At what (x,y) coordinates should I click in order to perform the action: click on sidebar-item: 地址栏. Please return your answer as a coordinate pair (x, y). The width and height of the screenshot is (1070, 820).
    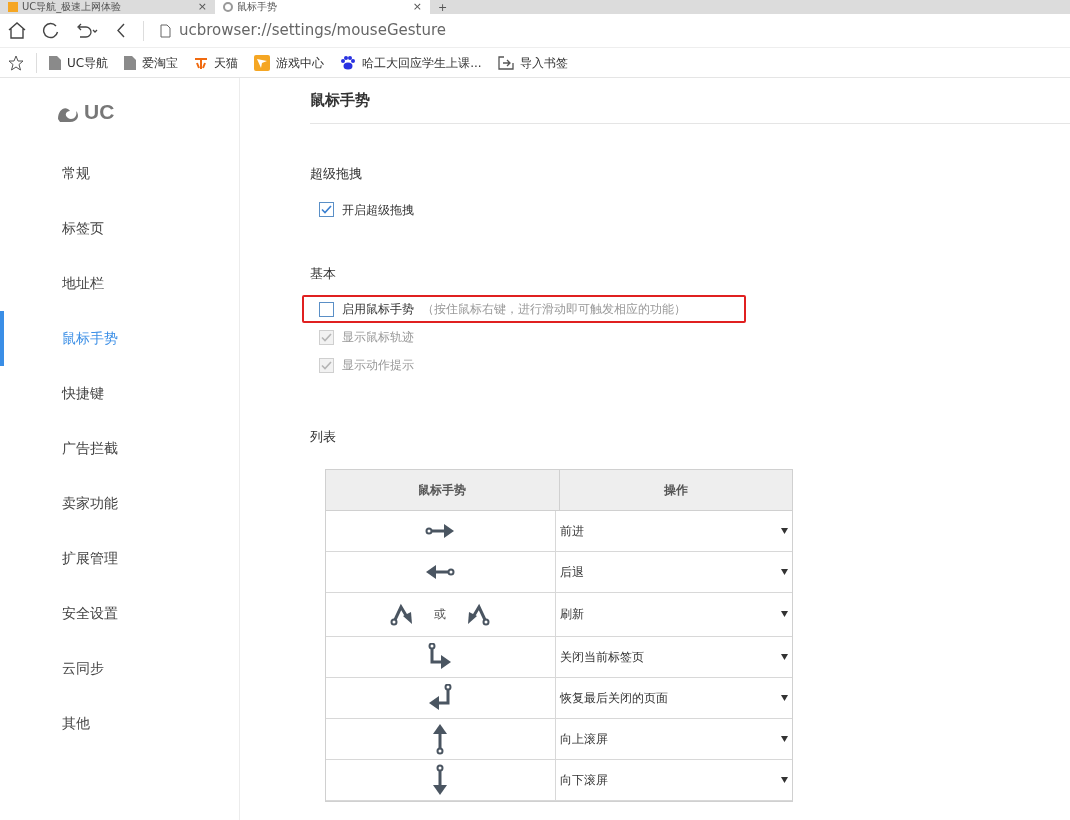
    Looking at the image, I should click on (119, 283).